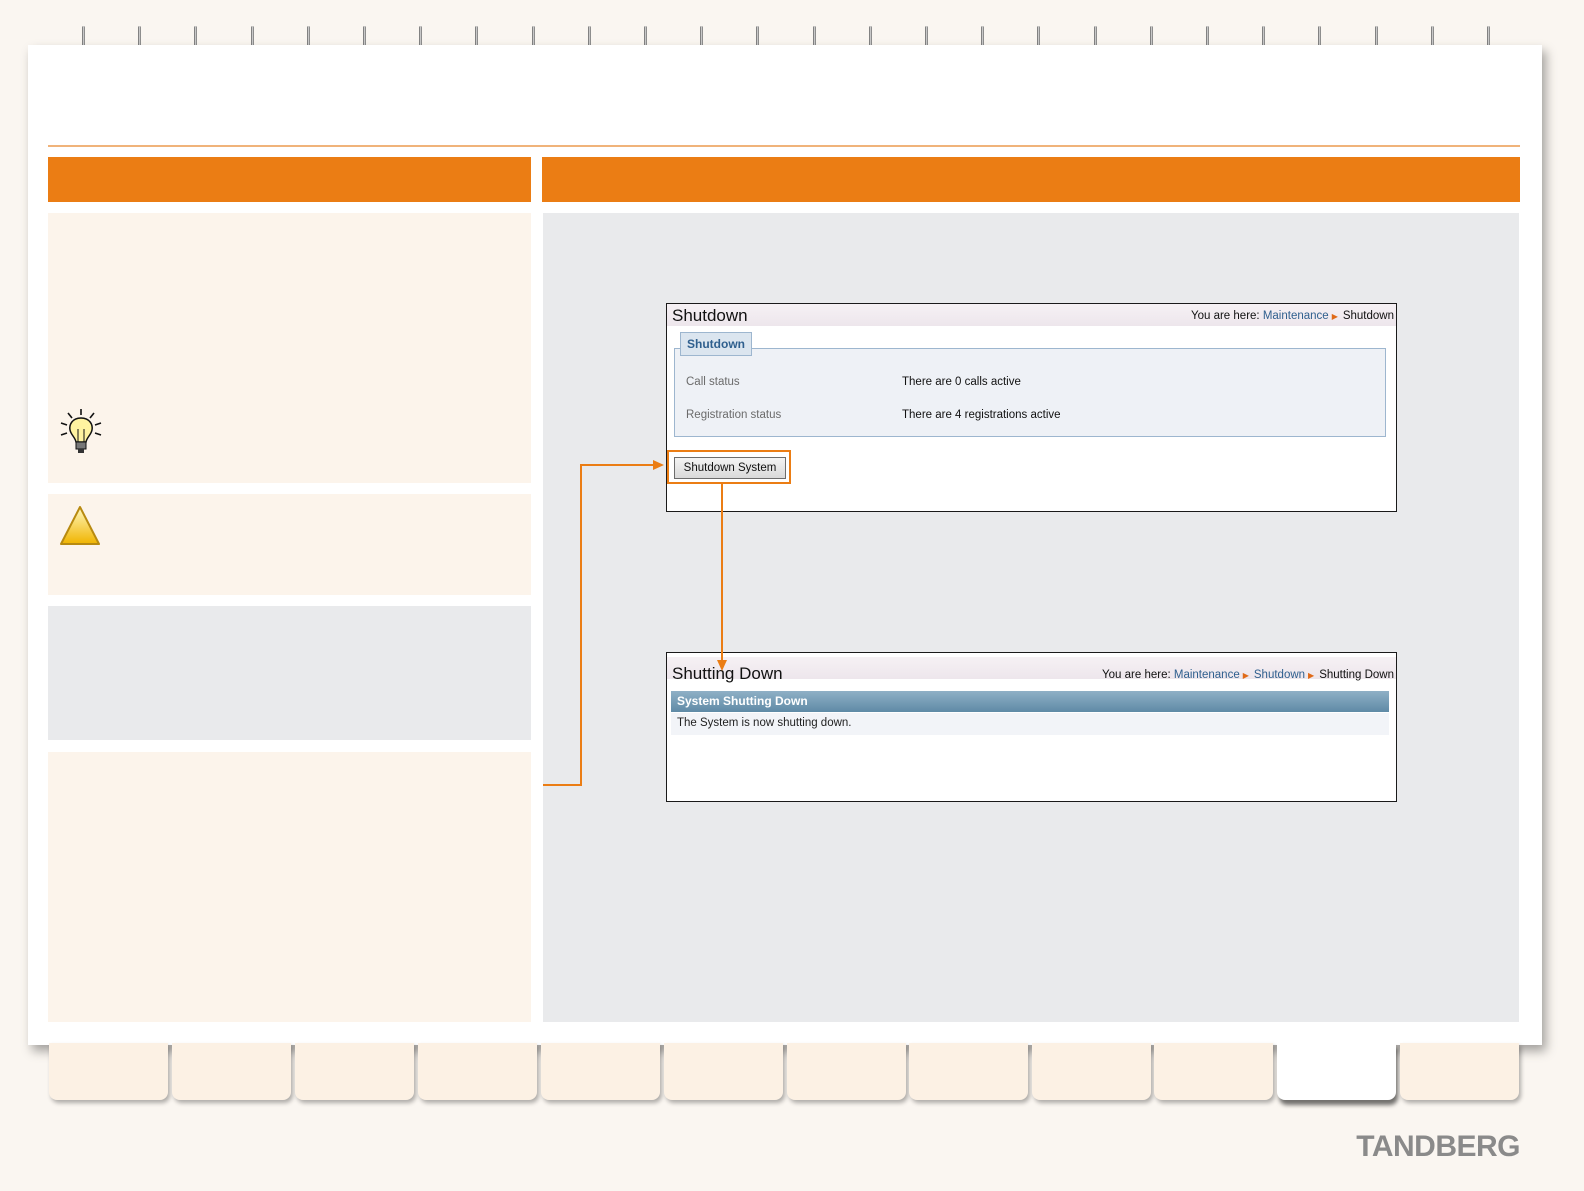 The width and height of the screenshot is (1584, 1191). What do you see at coordinates (730, 468) in the screenshot?
I see `shutdown-system-button: Shutdown System` at bounding box center [730, 468].